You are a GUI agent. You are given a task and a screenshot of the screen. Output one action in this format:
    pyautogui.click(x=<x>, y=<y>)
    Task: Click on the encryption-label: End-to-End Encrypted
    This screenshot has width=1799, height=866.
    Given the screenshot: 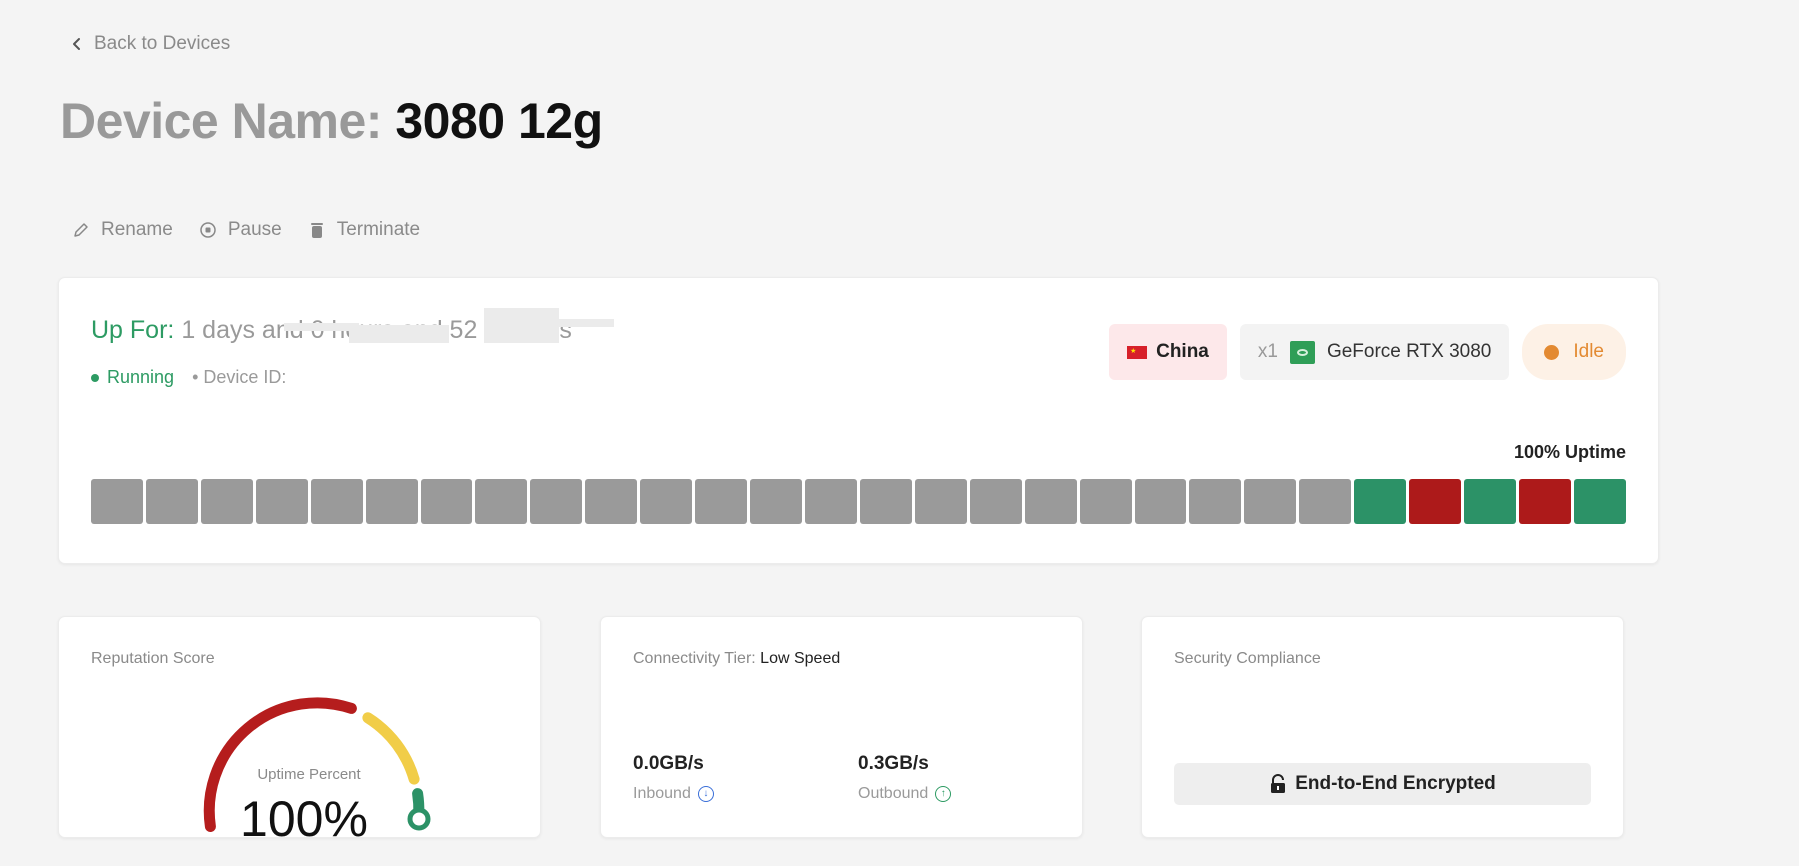 What is the action you would take?
    pyautogui.click(x=1395, y=783)
    